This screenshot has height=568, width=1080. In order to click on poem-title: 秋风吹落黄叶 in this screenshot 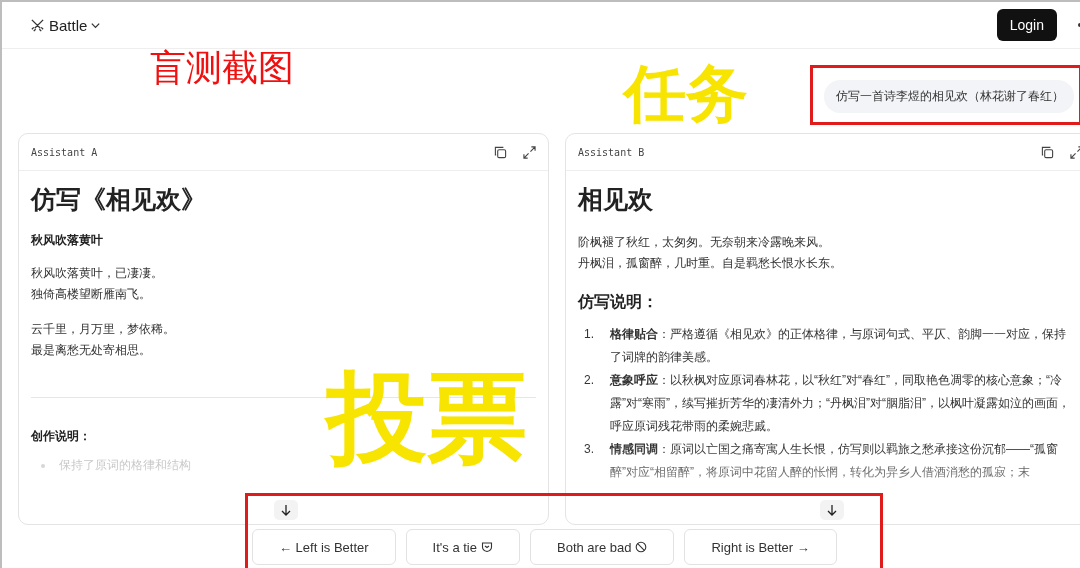, I will do `click(67, 240)`.